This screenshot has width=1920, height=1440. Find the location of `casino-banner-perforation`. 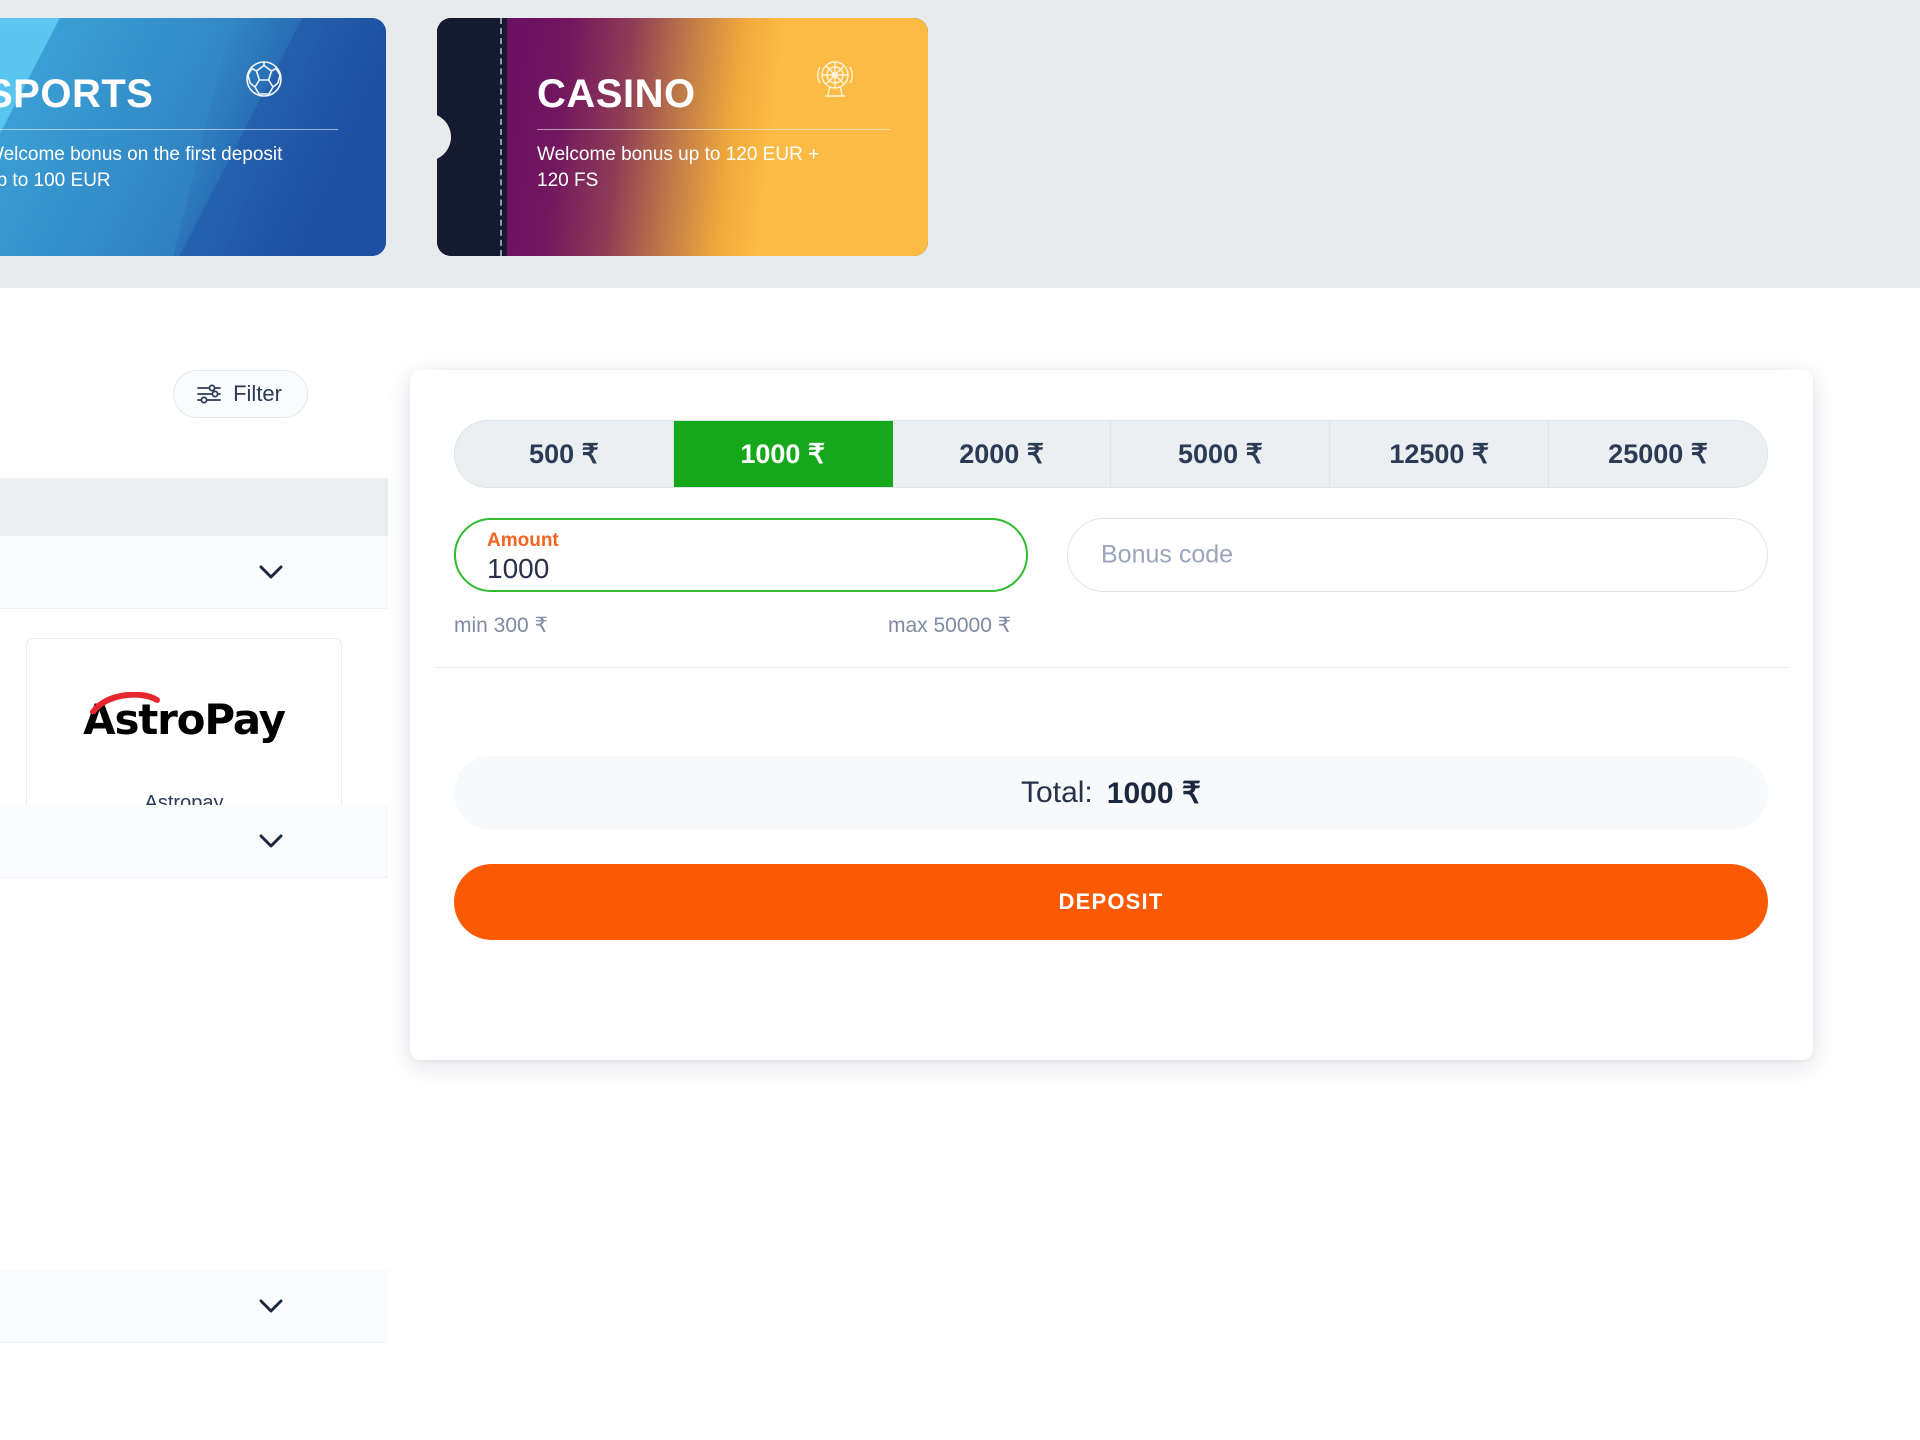

casino-banner-perforation is located at coordinates (501, 137).